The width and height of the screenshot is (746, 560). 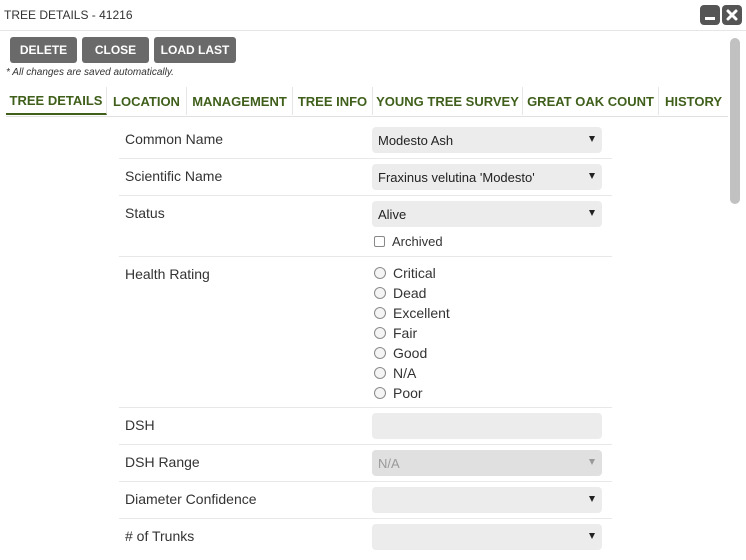 What do you see at coordinates (162, 462) in the screenshot?
I see `dsh-range-label: DSH Range` at bounding box center [162, 462].